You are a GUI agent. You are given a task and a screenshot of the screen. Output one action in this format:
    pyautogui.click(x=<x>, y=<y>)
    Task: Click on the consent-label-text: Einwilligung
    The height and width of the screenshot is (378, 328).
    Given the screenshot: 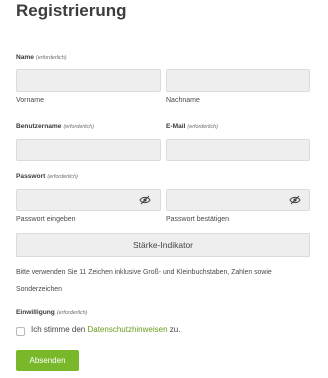 What is the action you would take?
    pyautogui.click(x=35, y=312)
    